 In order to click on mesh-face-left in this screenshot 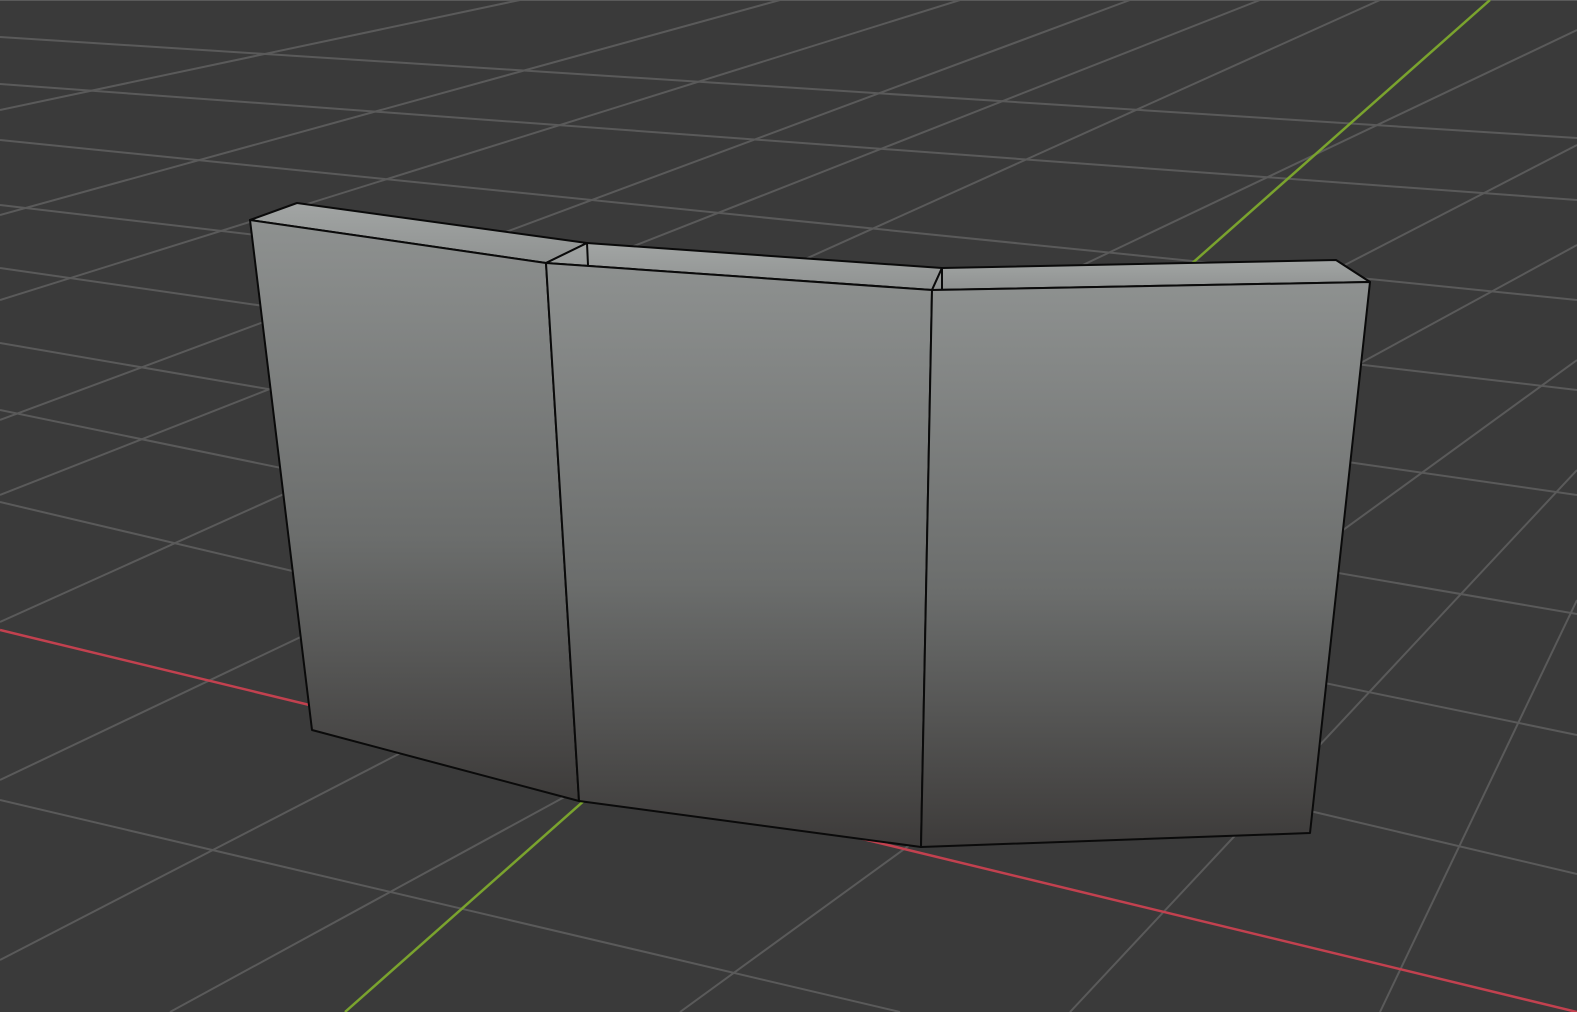, I will do `click(414, 510)`.